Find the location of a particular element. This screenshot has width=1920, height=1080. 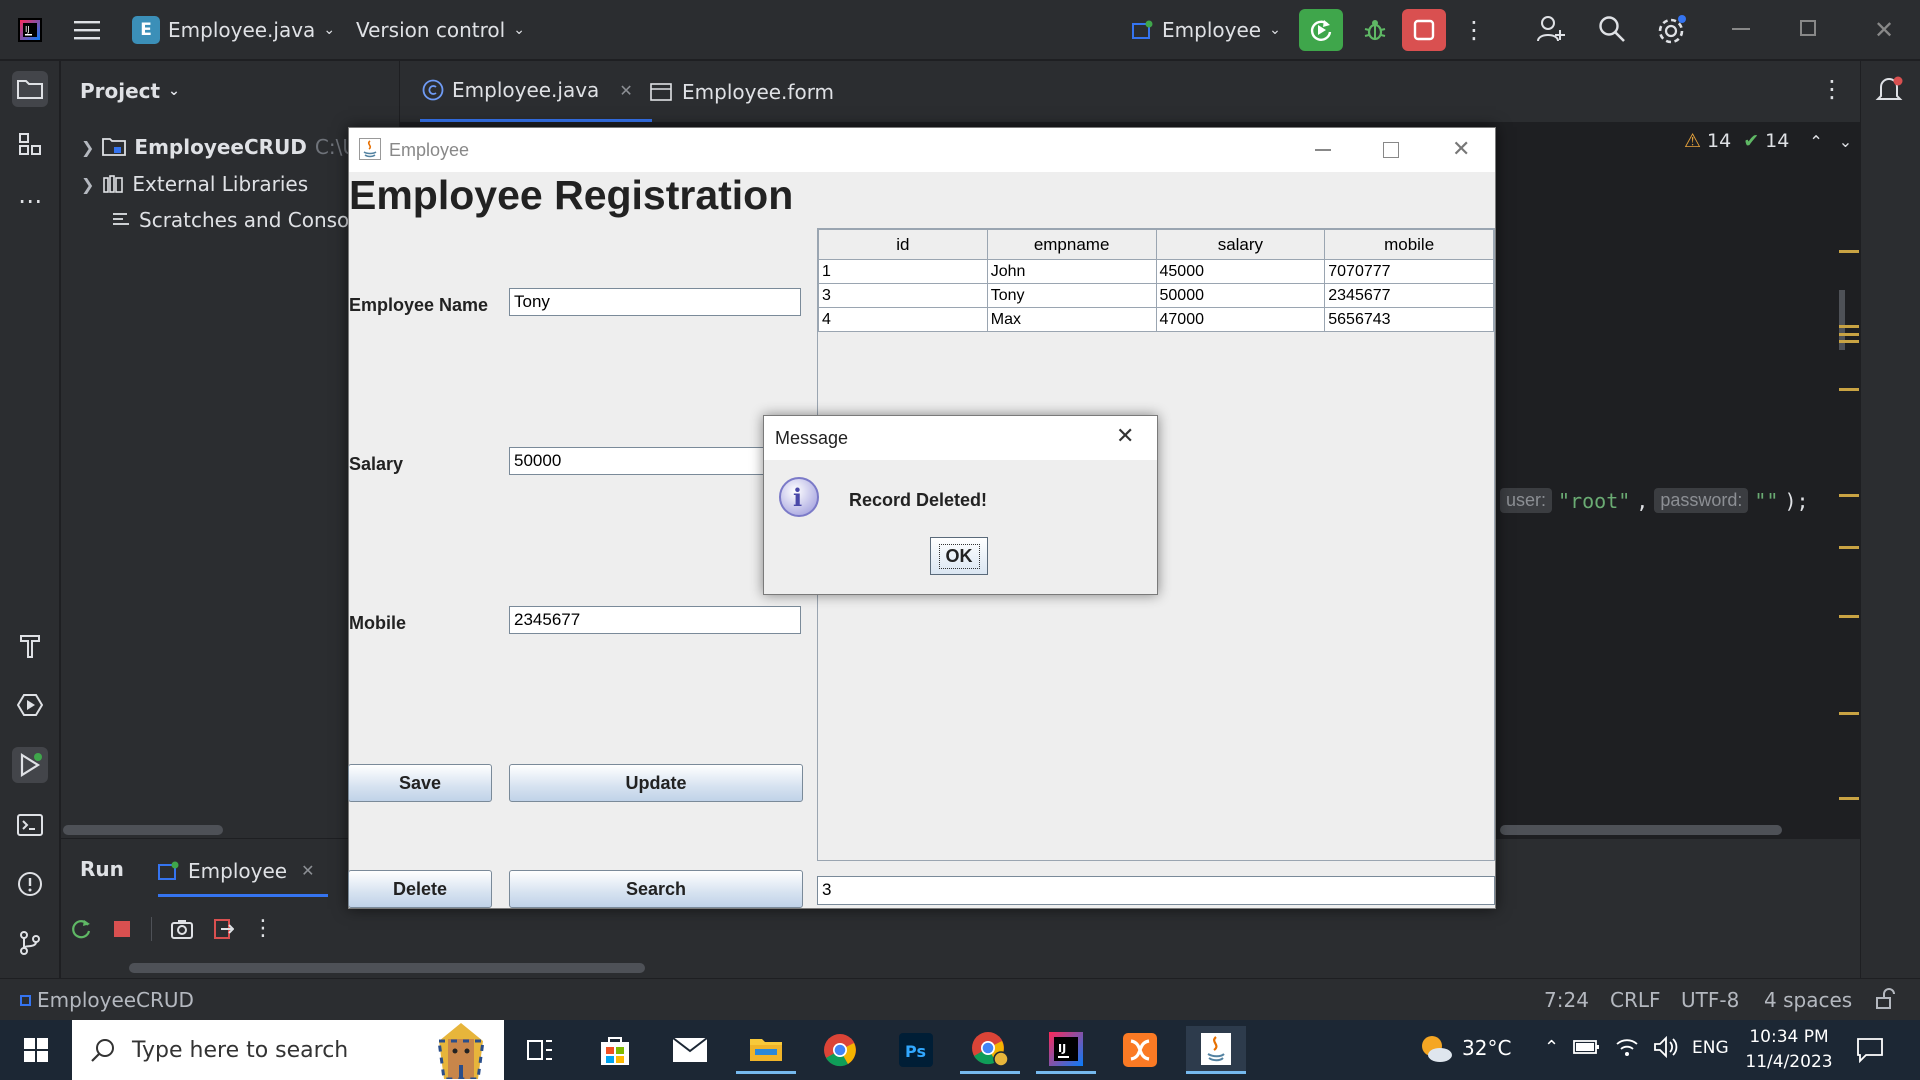

xampp-icon is located at coordinates (1140, 1050).